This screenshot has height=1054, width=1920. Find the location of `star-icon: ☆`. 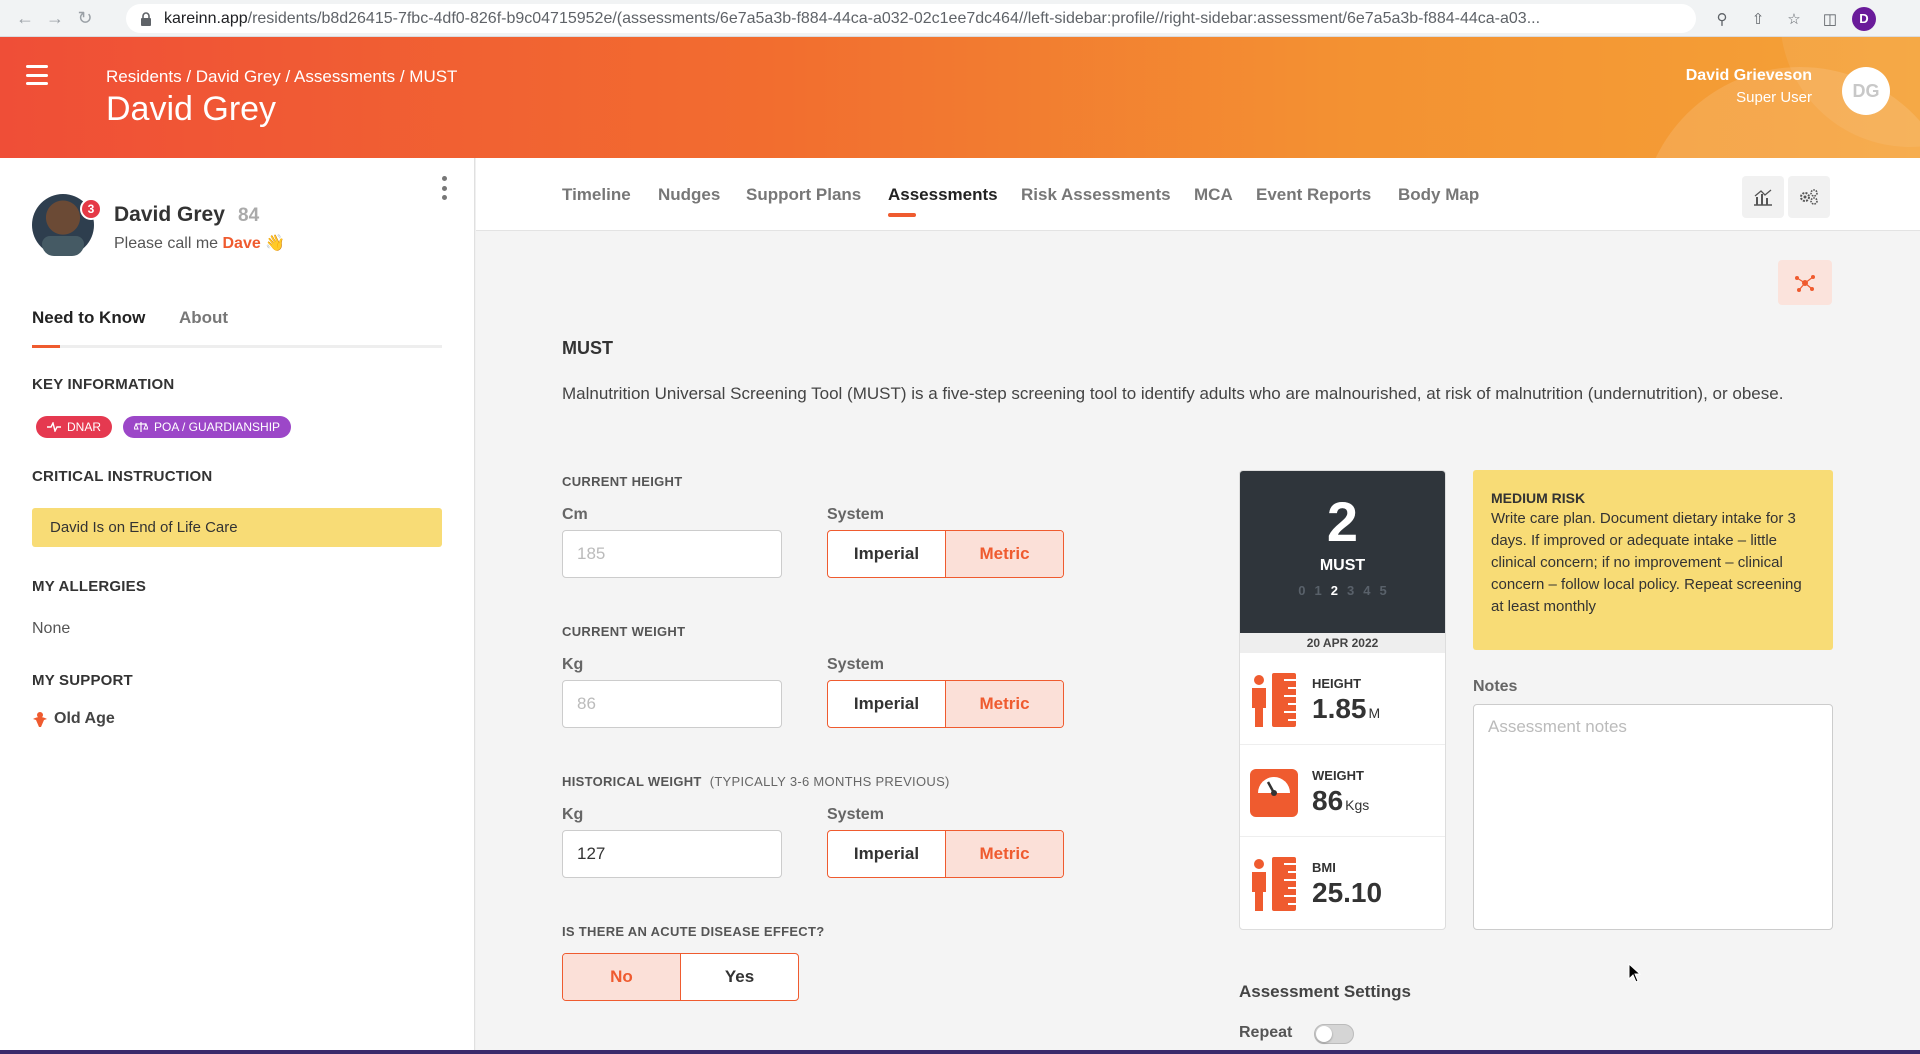

star-icon: ☆ is located at coordinates (1794, 19).